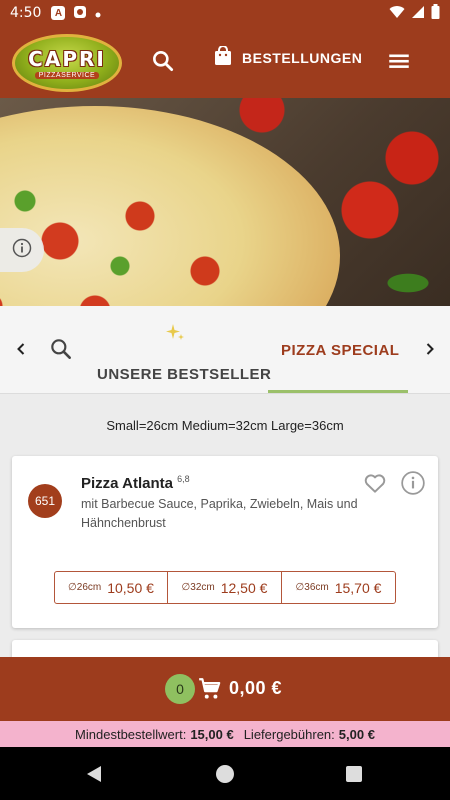 This screenshot has width=450, height=800. What do you see at coordinates (212, 734) in the screenshot?
I see `min-order-value: 15,00 €` at bounding box center [212, 734].